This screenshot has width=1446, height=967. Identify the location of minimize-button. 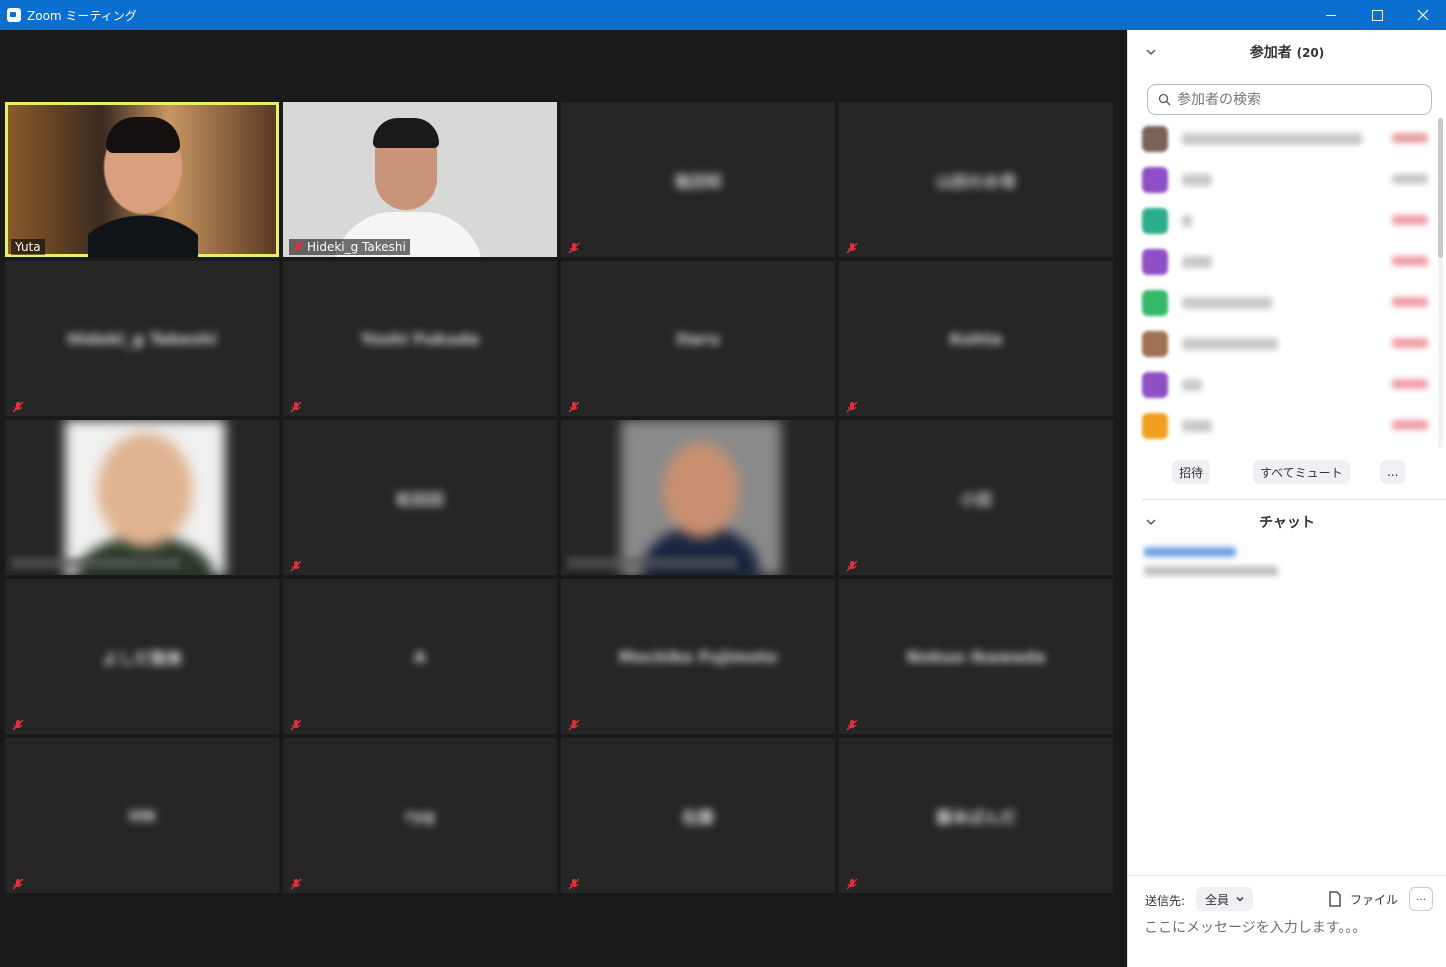
(1331, 15).